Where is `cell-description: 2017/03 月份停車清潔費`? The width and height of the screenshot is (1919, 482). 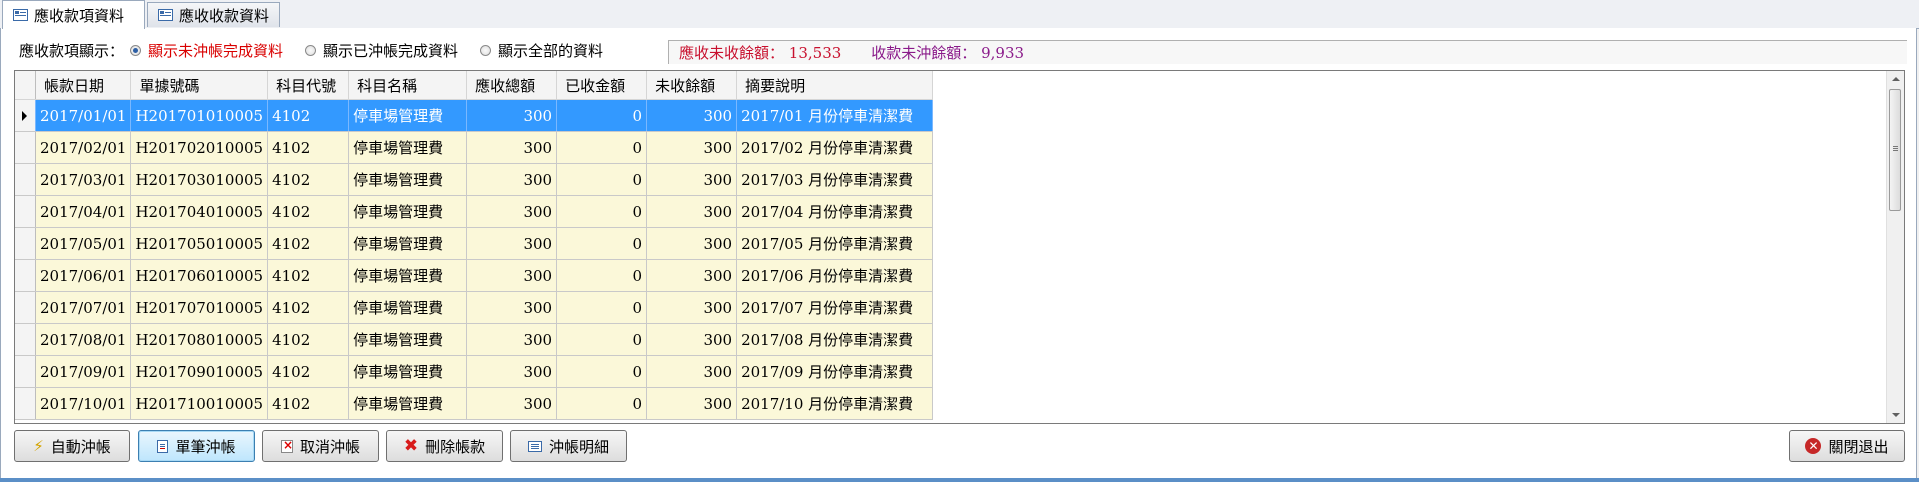 cell-description: 2017/03 月份停車清潔費 is located at coordinates (835, 179).